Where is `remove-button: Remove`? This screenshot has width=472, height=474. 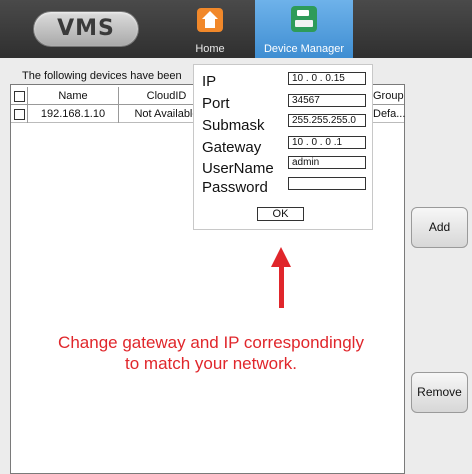
remove-button: Remove is located at coordinates (439, 392).